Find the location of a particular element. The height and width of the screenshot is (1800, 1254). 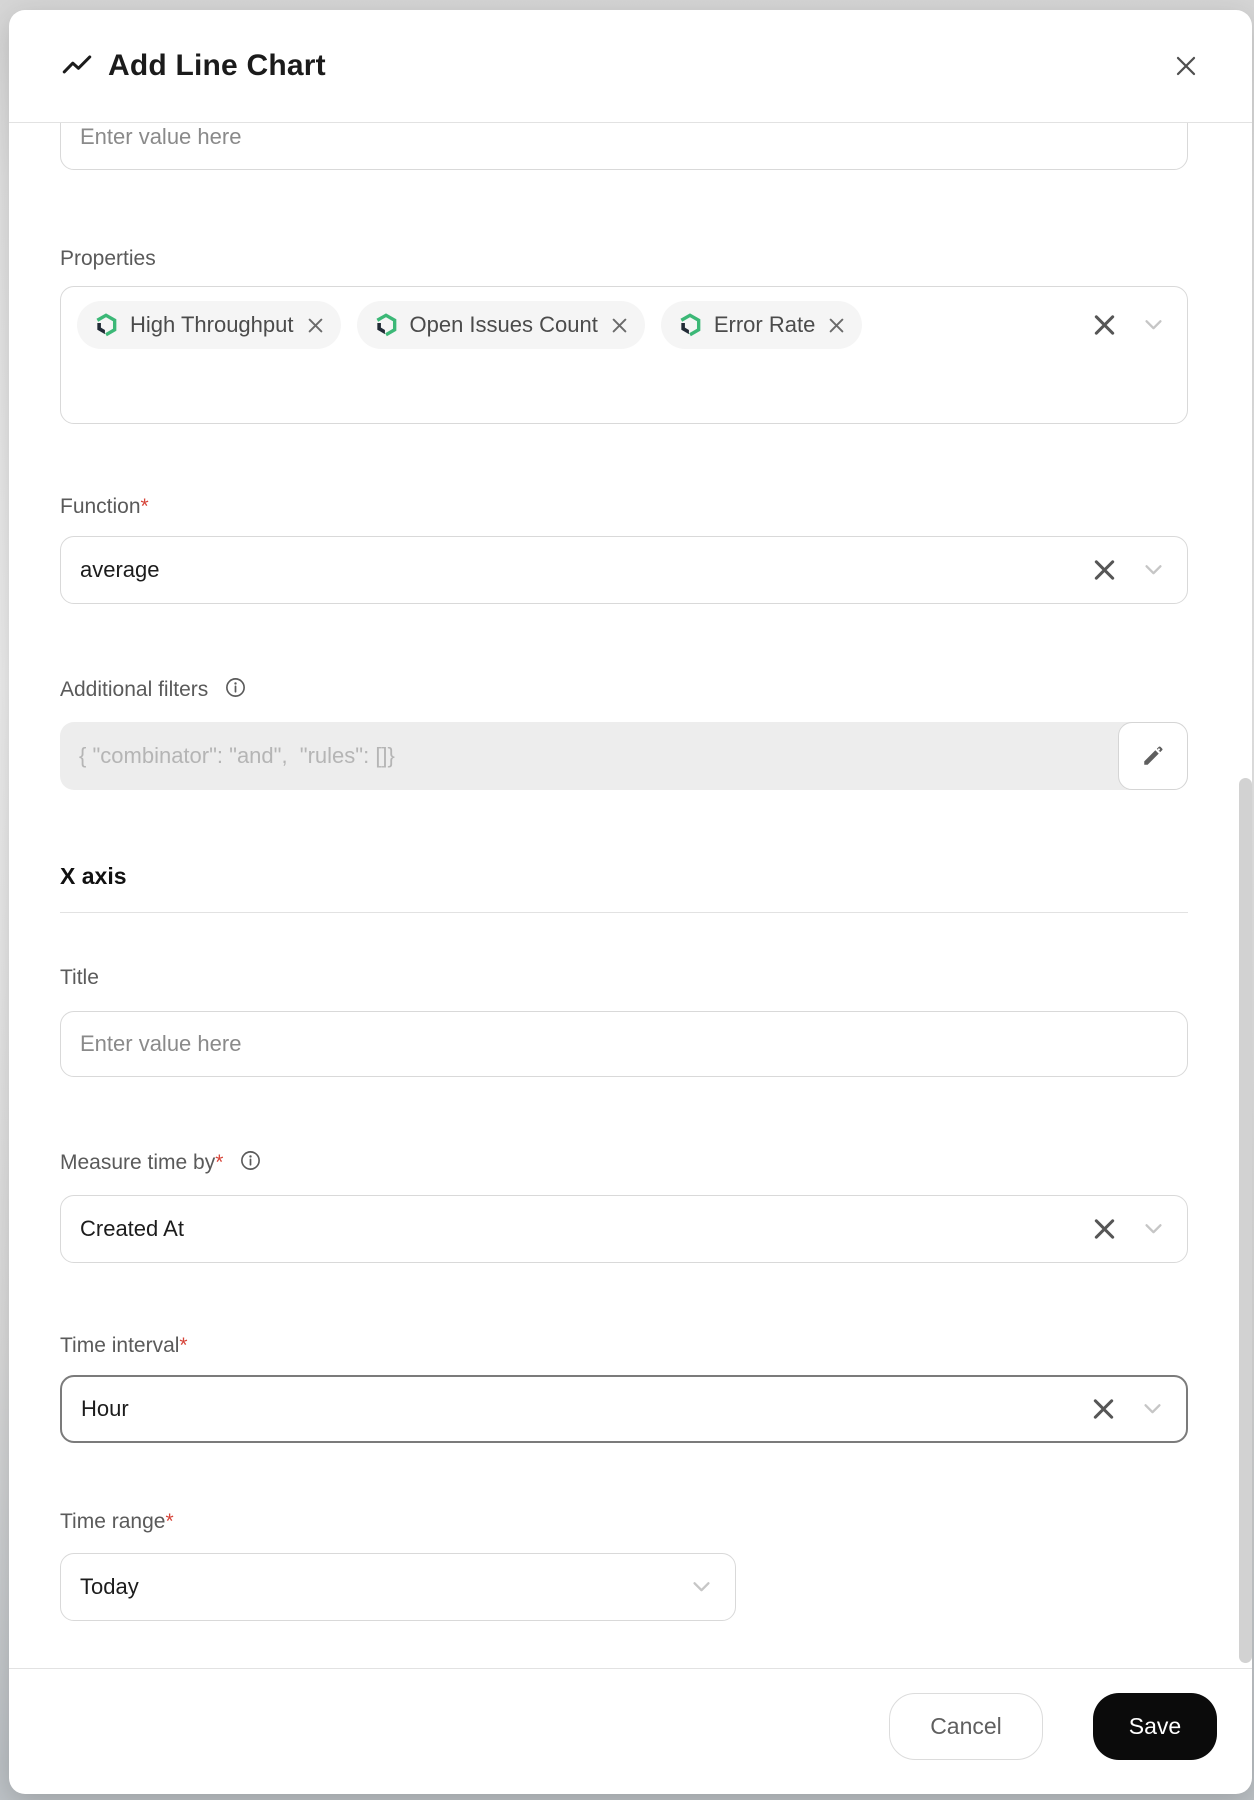

properties-label: Properties is located at coordinates (108, 258).